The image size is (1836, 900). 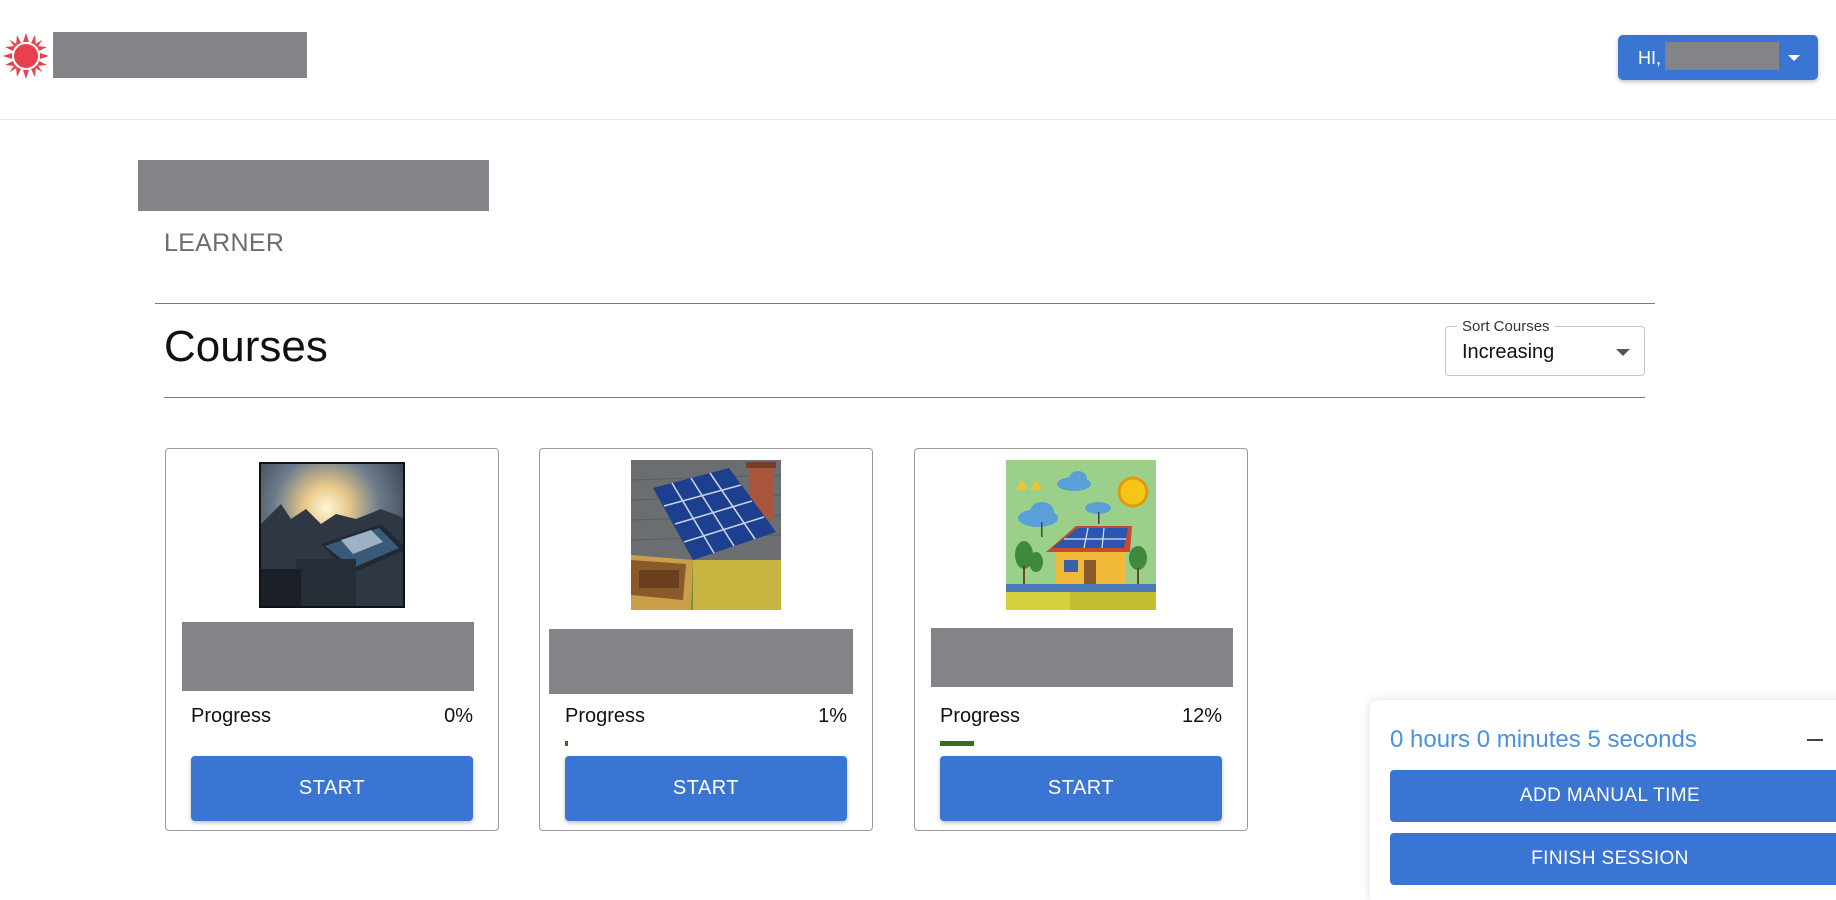 What do you see at coordinates (26, 56) in the screenshot?
I see `sun-icon` at bounding box center [26, 56].